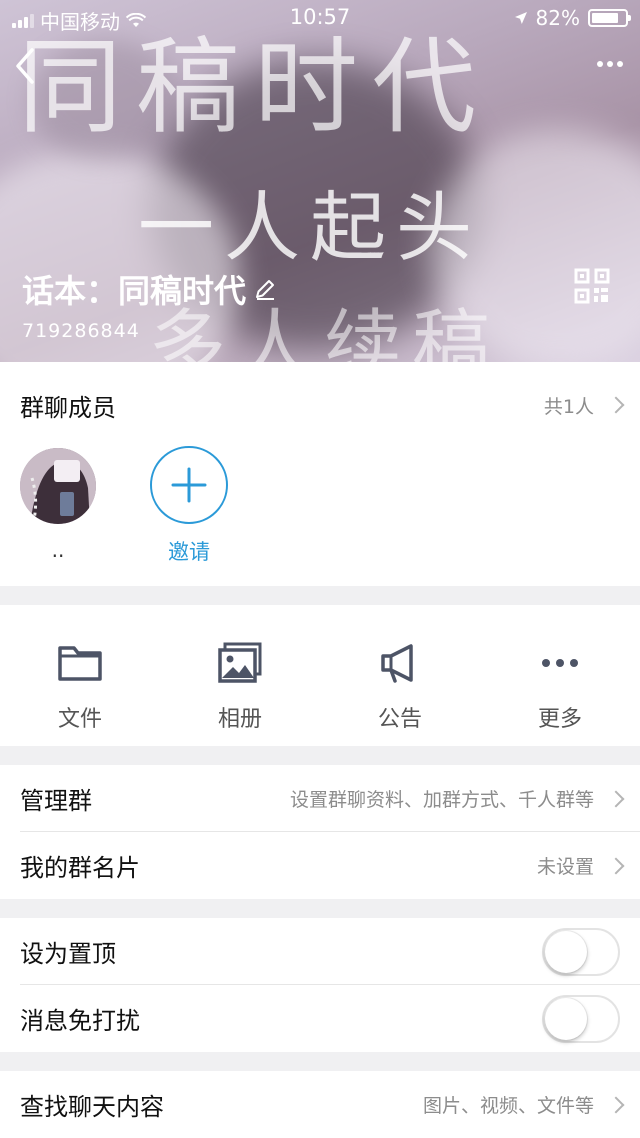 This screenshot has height=1138, width=640. What do you see at coordinates (68, 407) in the screenshot?
I see `members-title: 群聊成员` at bounding box center [68, 407].